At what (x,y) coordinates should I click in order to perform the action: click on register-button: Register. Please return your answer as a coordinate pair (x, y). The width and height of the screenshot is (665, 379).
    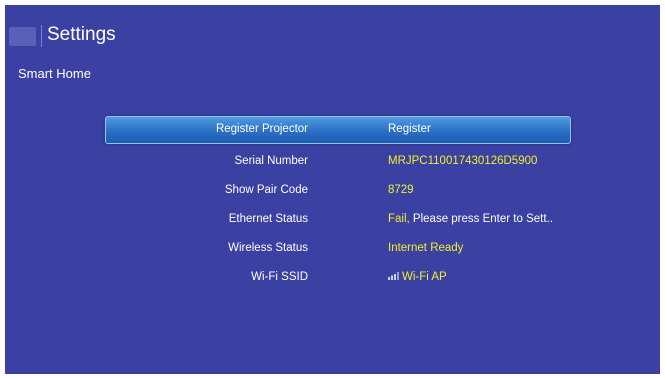
    Looking at the image, I should click on (409, 129).